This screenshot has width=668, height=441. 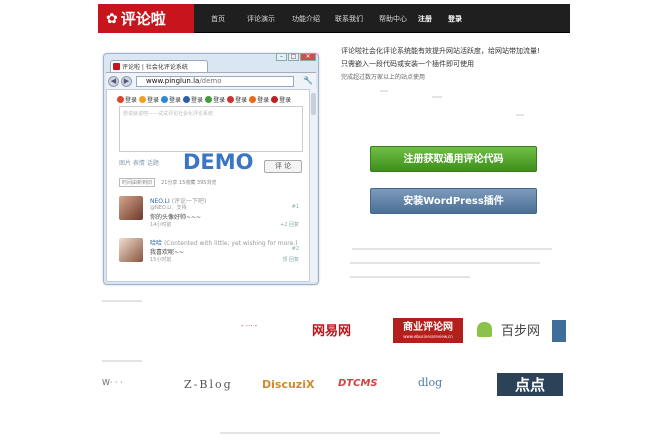 I want to click on forward-arrow-icon: ▶, so click(x=126, y=81).